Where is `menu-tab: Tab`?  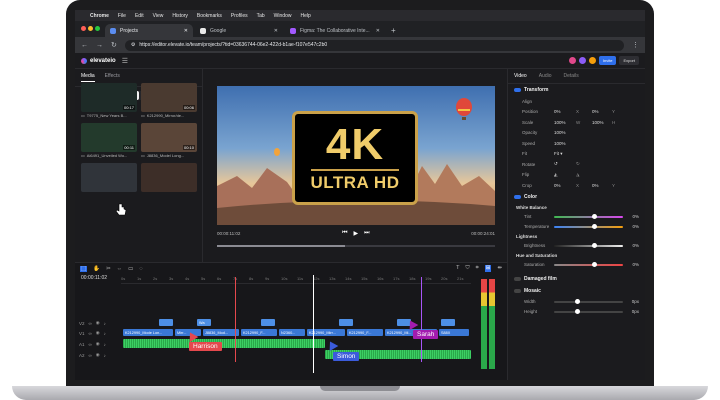
menu-tab: Tab is located at coordinates (261, 16).